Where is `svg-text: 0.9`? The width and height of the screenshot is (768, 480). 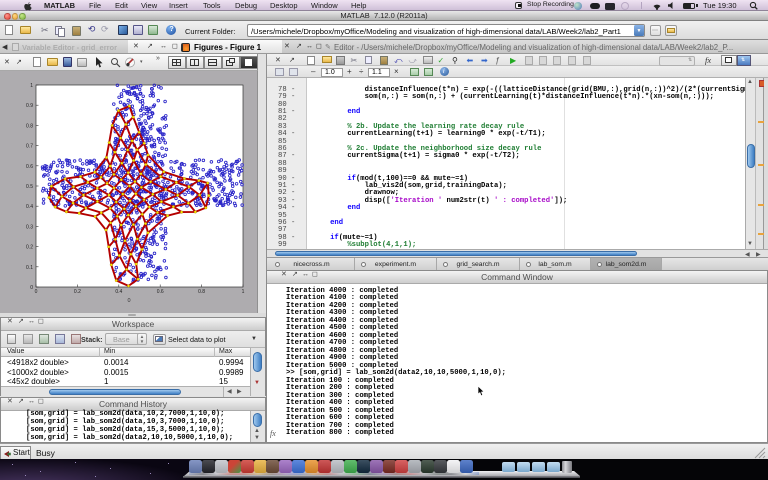 svg-text: 0.9 is located at coordinates (29, 106).